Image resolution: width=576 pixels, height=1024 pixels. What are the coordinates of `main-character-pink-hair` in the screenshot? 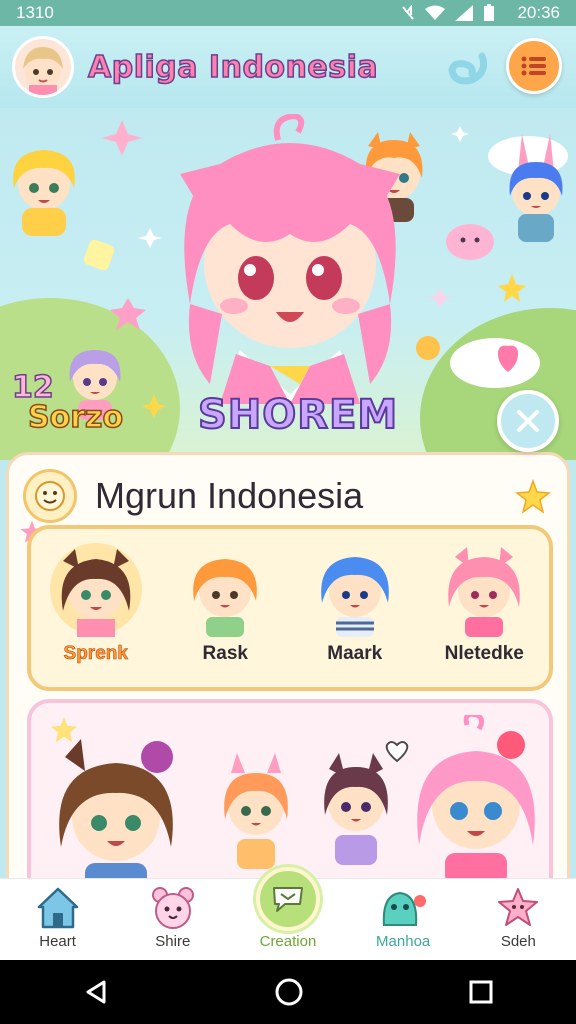 It's located at (290, 259).